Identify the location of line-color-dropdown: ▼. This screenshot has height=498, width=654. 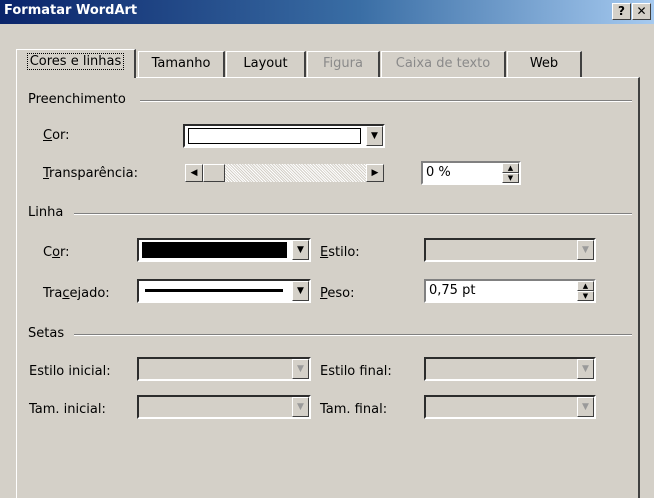
(224, 250).